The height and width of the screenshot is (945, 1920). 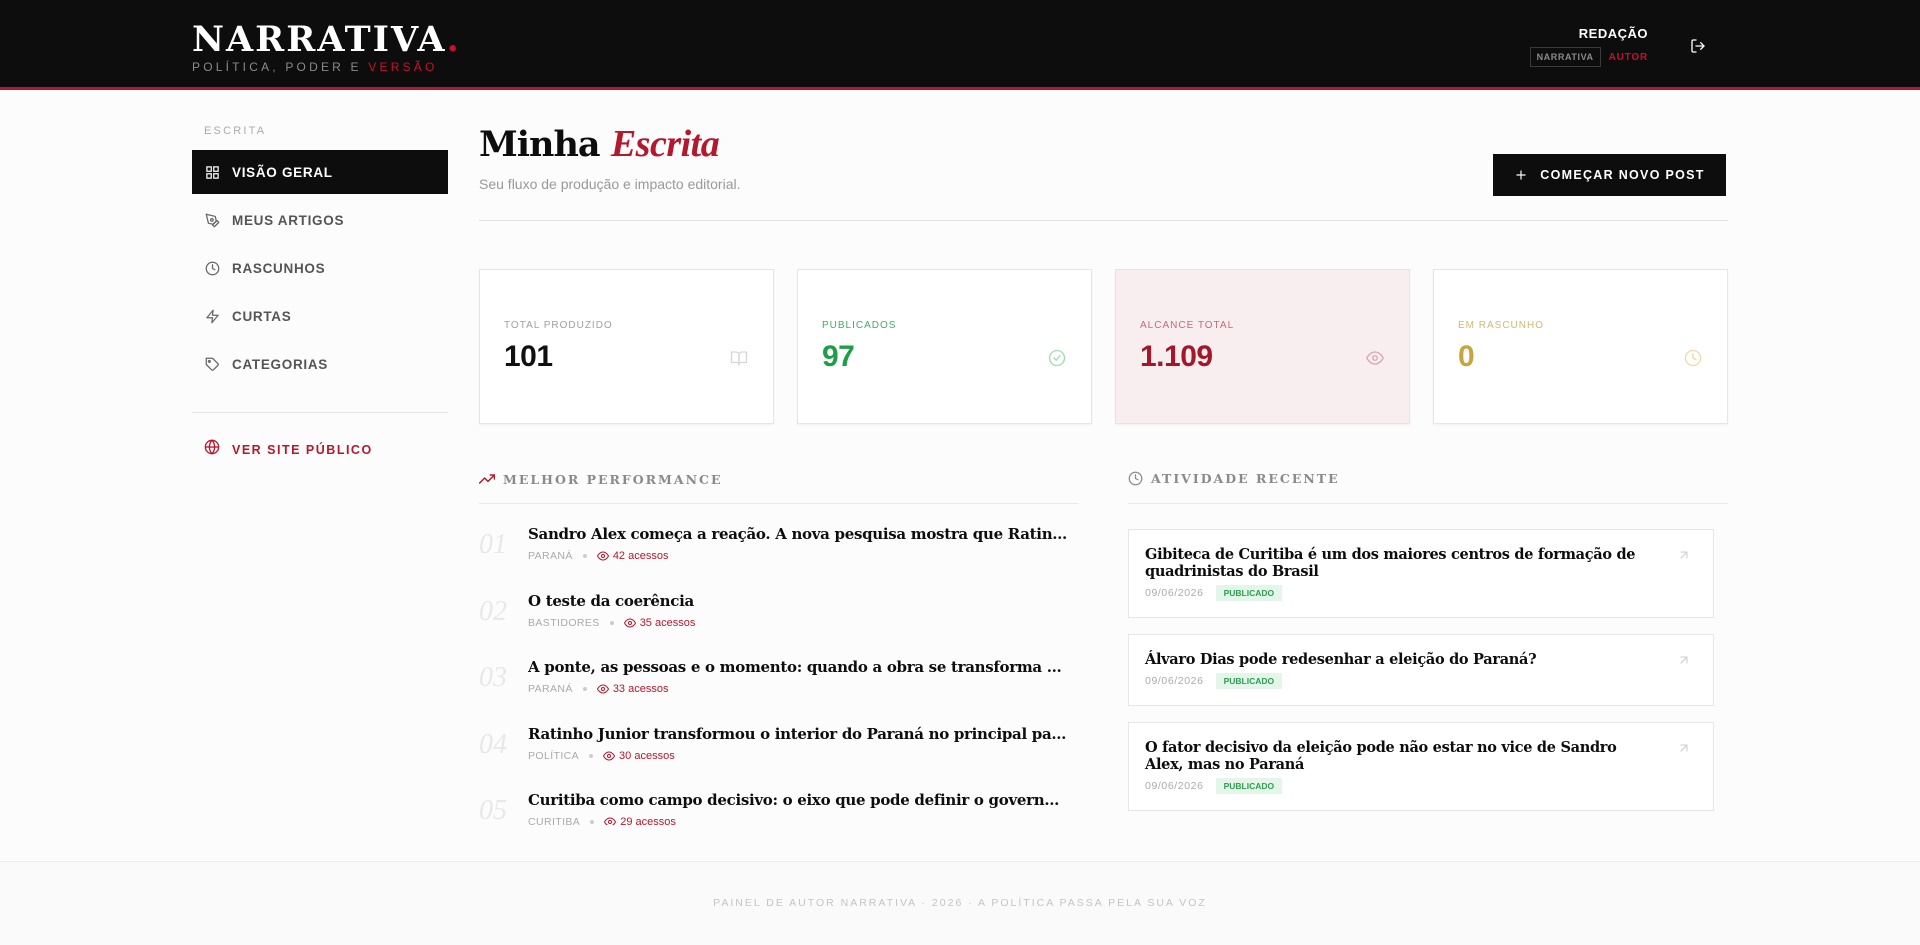 I want to click on sidebar-item-label: RASCUNHOS, so click(x=279, y=268).